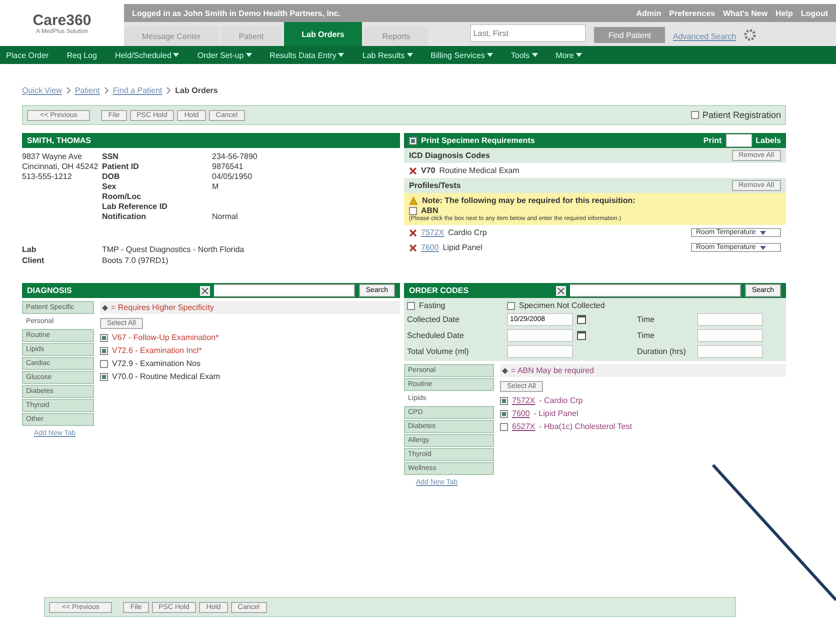  I want to click on field-label: Notification, so click(124, 216).